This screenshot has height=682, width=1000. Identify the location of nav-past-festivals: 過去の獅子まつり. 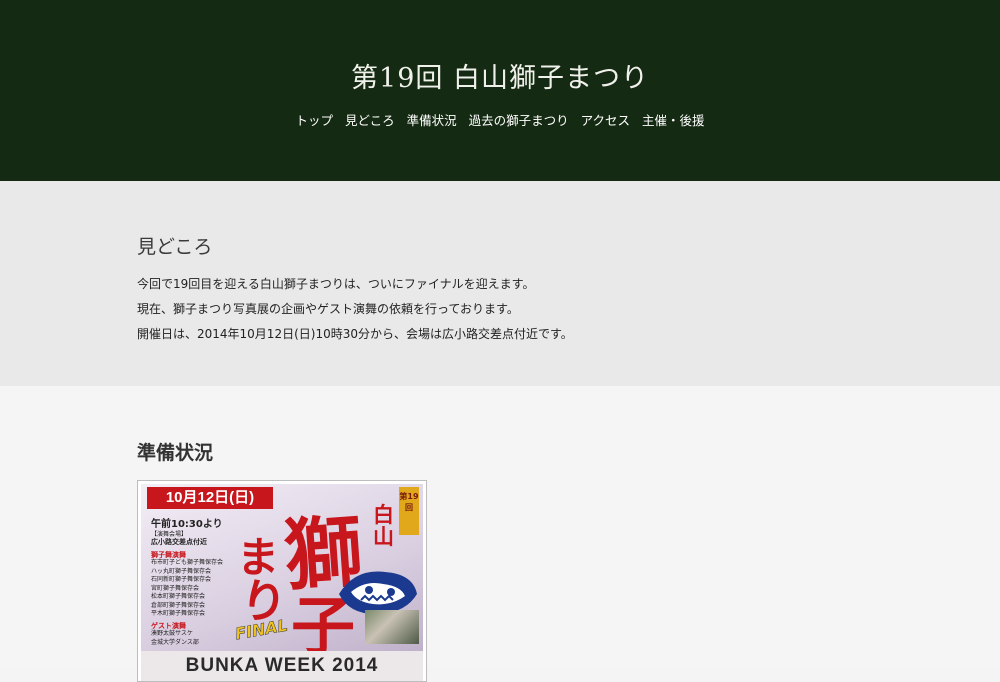
(519, 119).